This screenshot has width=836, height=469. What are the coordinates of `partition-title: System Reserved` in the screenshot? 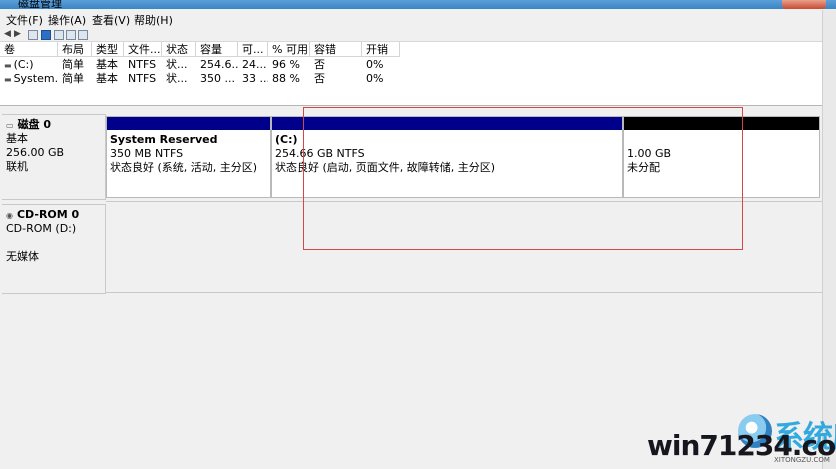 It's located at (164, 139).